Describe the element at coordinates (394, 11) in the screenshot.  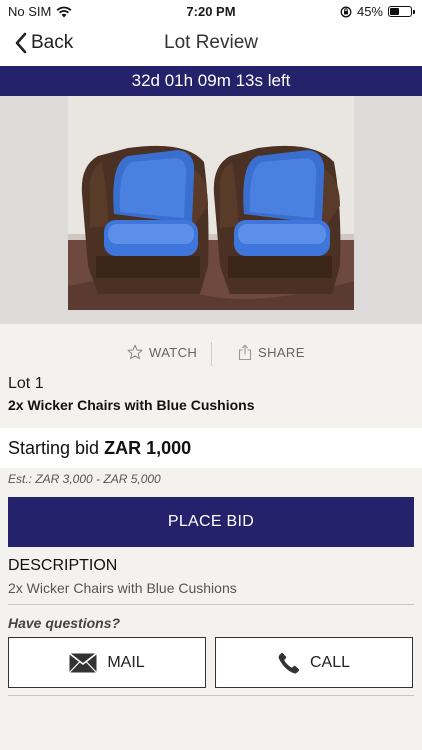
I see `battery-fill` at that location.